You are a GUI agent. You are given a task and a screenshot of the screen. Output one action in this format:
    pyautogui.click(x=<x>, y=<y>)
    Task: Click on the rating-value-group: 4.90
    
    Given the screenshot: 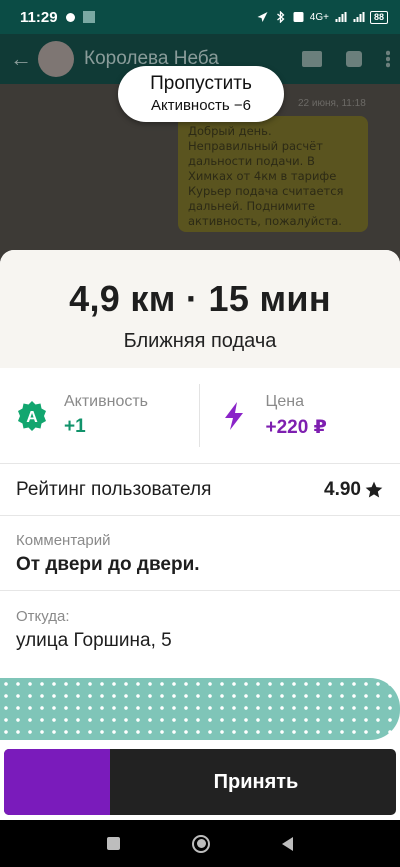 What is the action you would take?
    pyautogui.click(x=354, y=490)
    